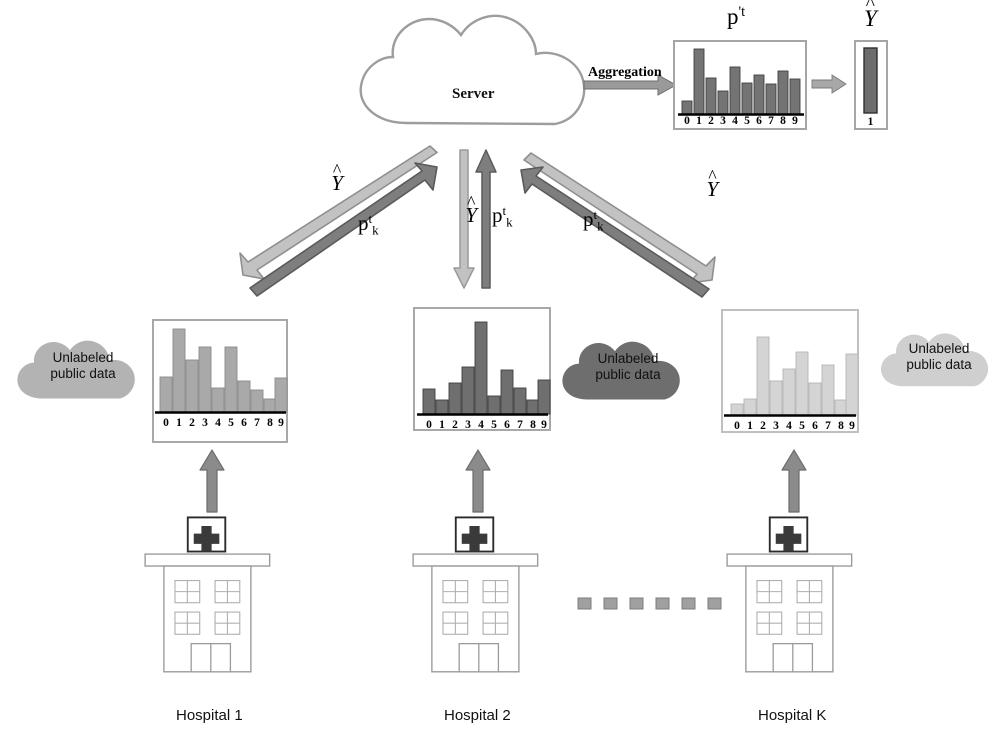  I want to click on cloud-1-line1: Unlabeled, so click(83, 357).